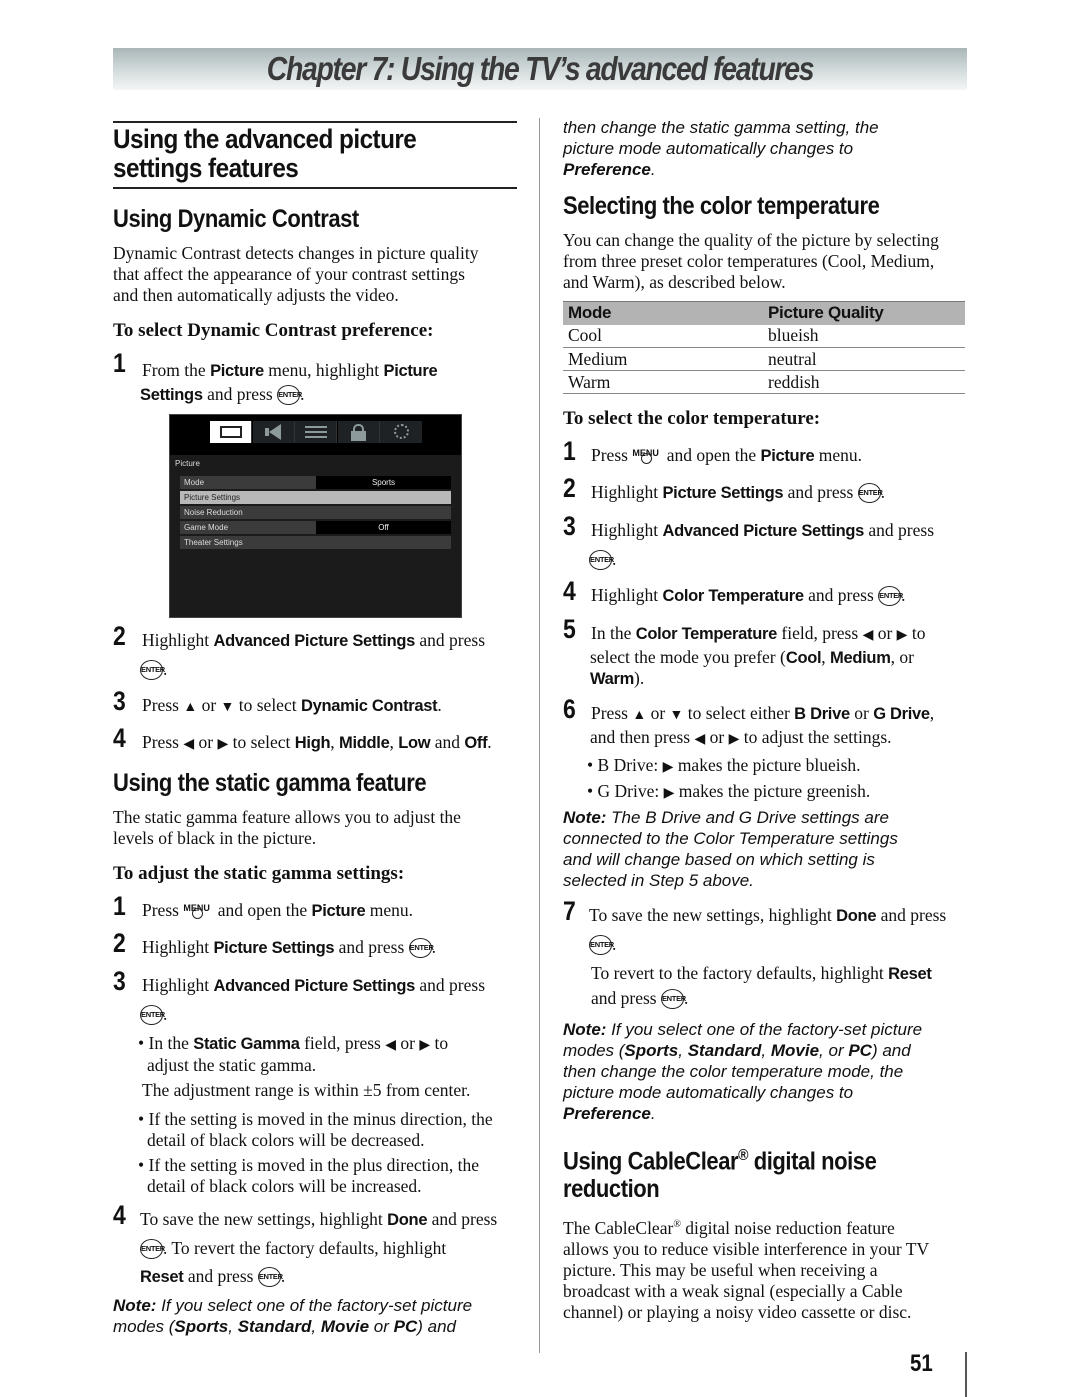 Image resolution: width=1080 pixels, height=1397 pixels. I want to click on ct-step7-revert-line2: and press ENTER., so click(639, 999).